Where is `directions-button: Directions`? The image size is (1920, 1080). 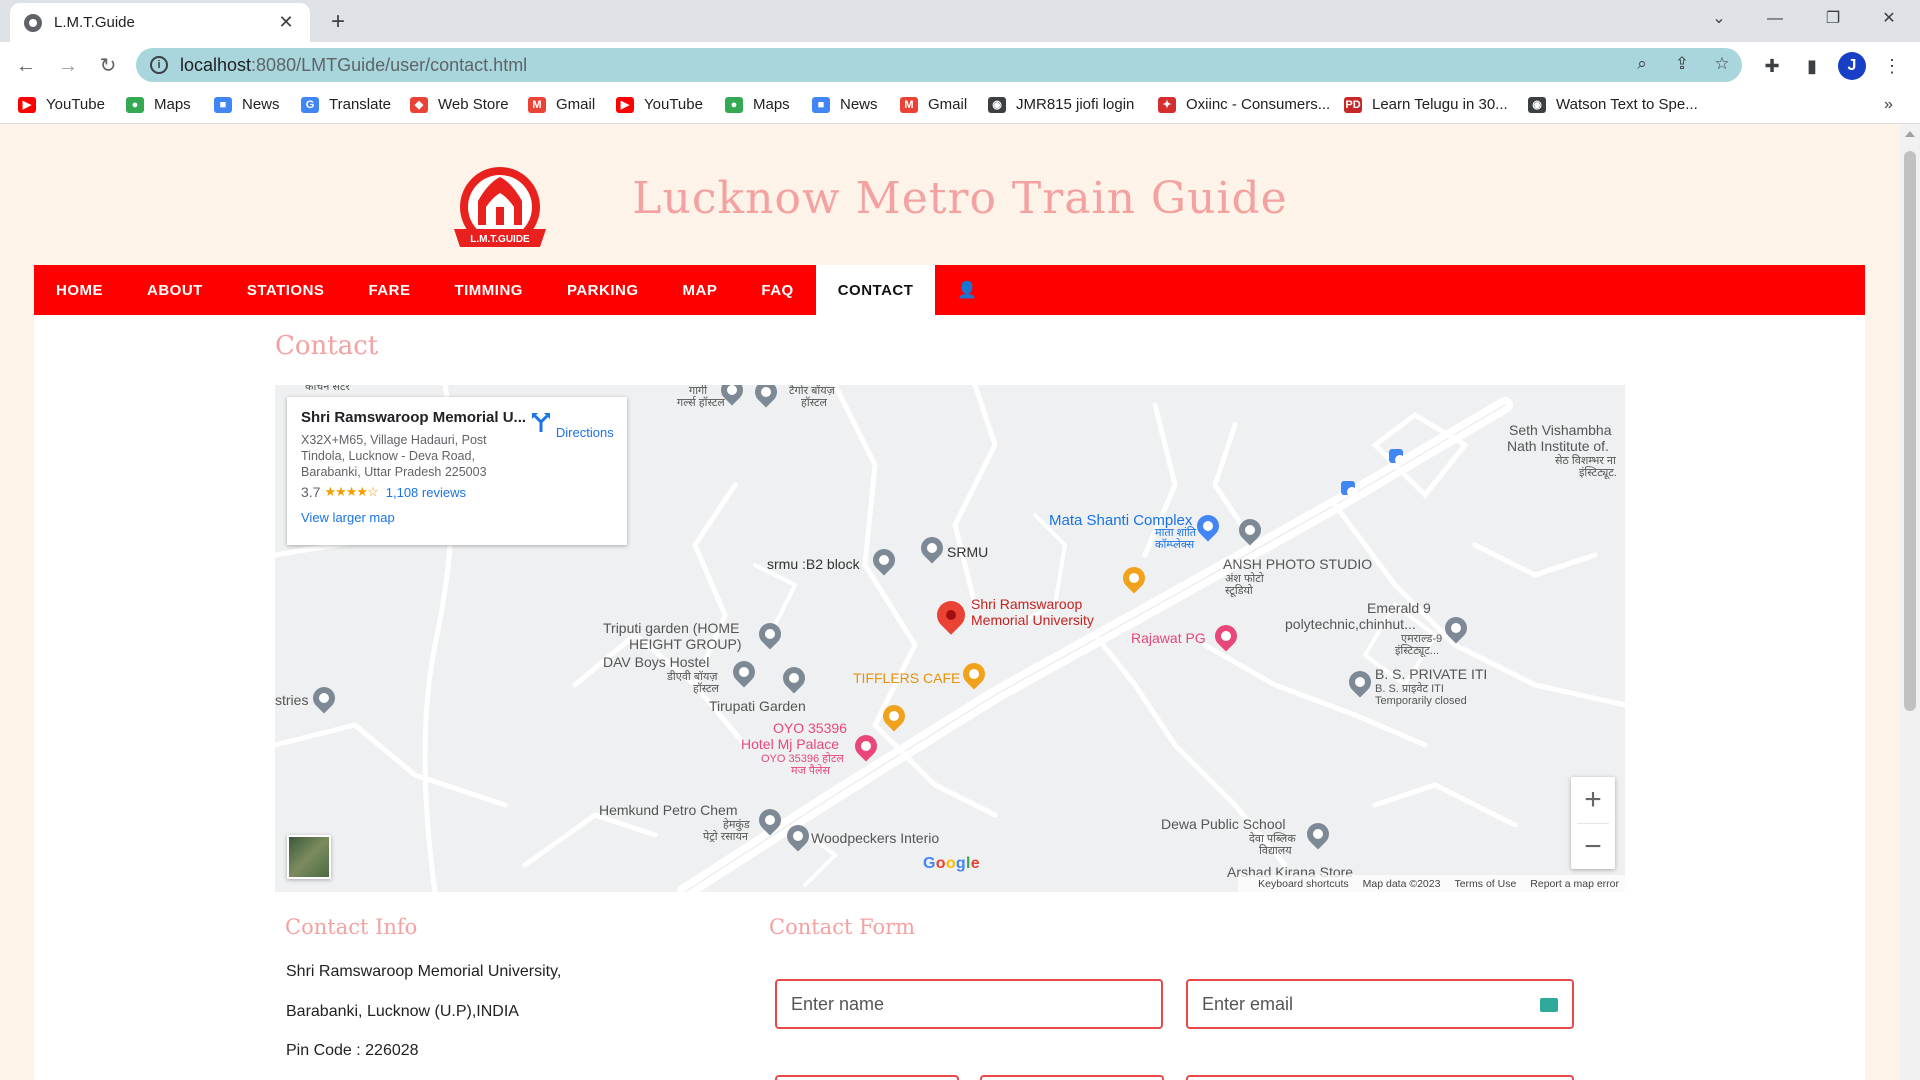 directions-button: Directions is located at coordinates (572, 425).